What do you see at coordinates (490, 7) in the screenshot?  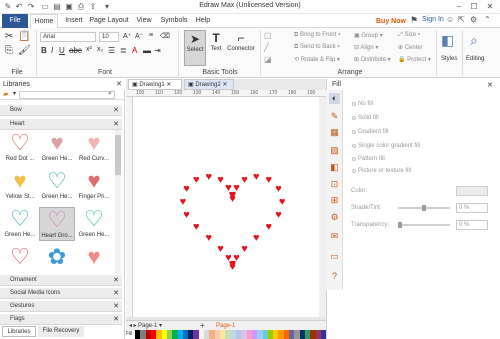 I see `close-window-button: ✕` at bounding box center [490, 7].